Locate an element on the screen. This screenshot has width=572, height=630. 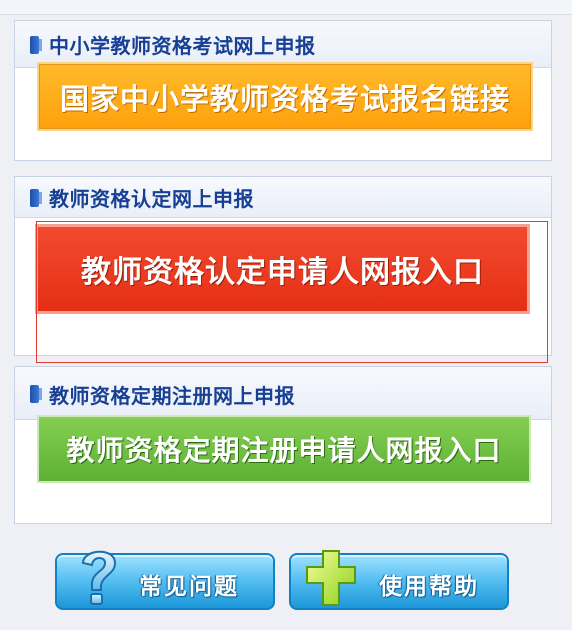
exam-registration-link-button: 国家中小学教师资格考试报名链接 is located at coordinates (285, 96).